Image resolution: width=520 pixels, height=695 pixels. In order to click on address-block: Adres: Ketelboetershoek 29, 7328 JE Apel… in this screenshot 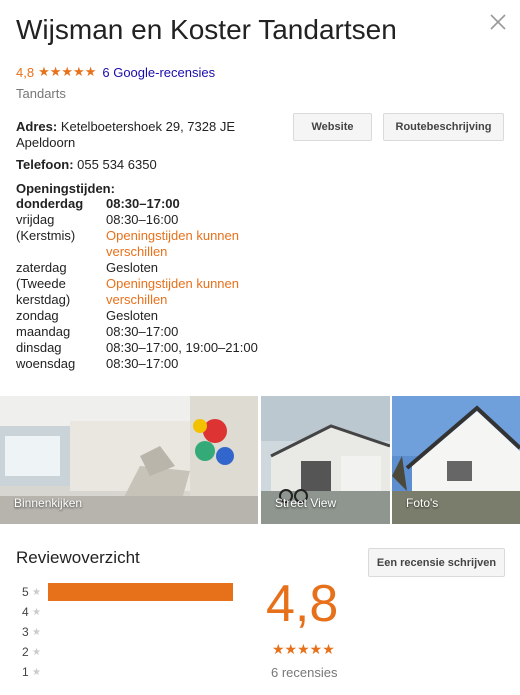, I will do `click(136, 135)`.